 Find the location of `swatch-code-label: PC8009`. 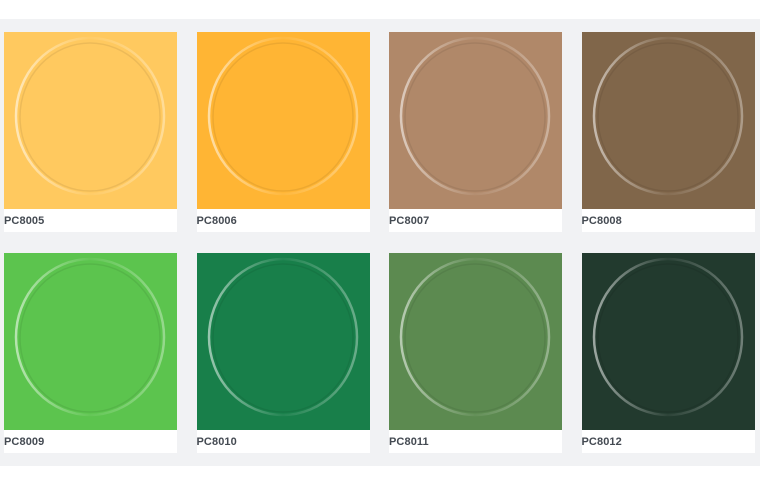

swatch-code-label: PC8009 is located at coordinates (24, 442).